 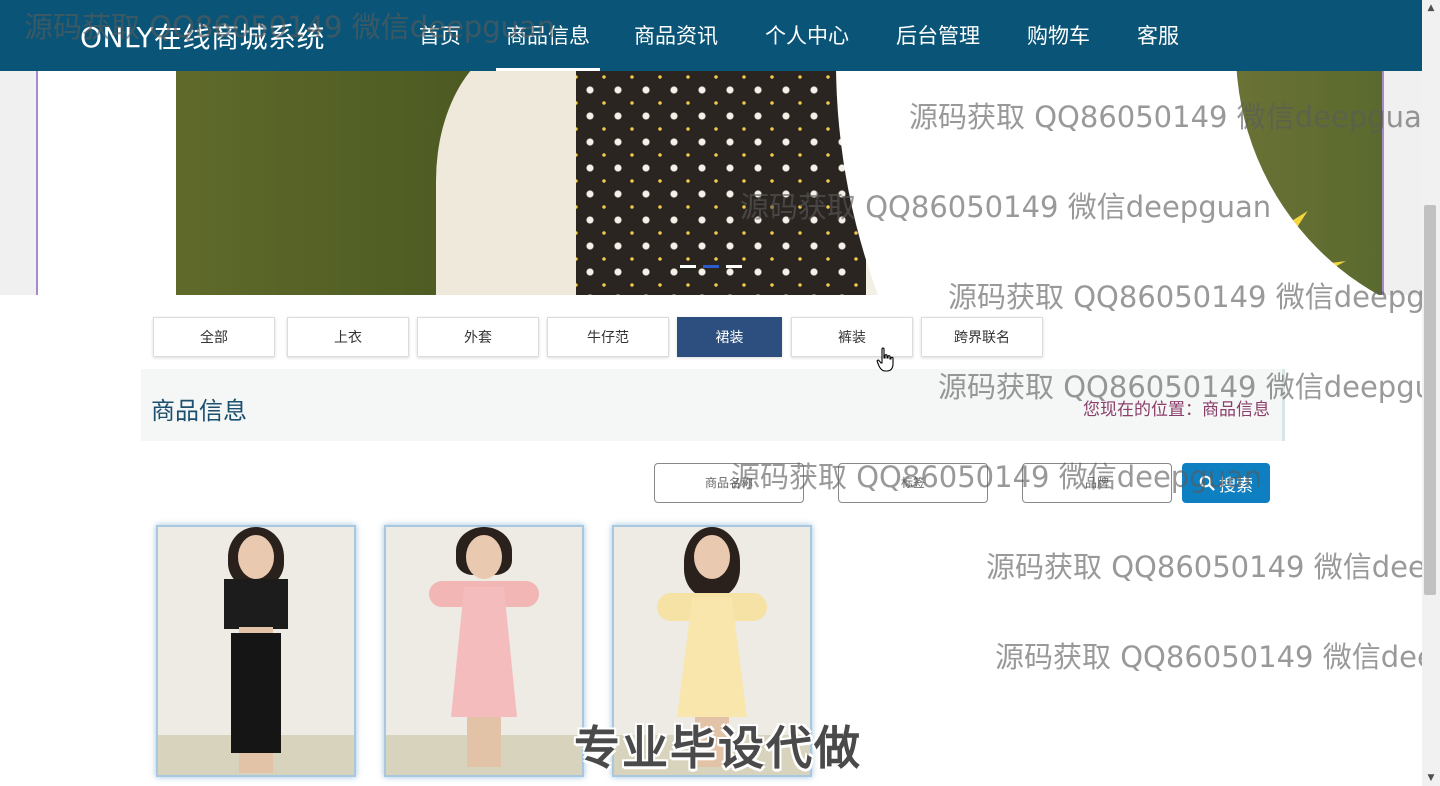 I want to click on model-skirt, so click(x=256, y=693).